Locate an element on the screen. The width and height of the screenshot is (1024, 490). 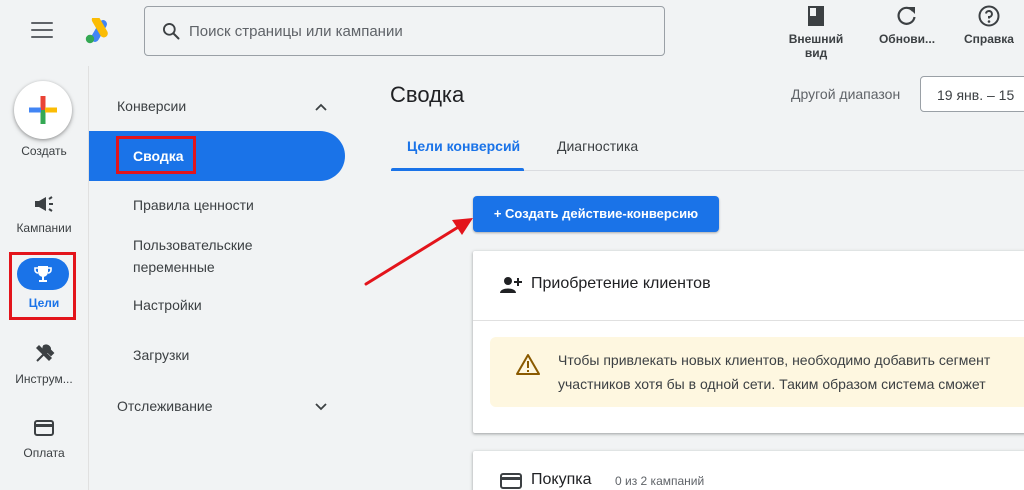
nav-item-value-rules: Правила ценности is located at coordinates (193, 205).